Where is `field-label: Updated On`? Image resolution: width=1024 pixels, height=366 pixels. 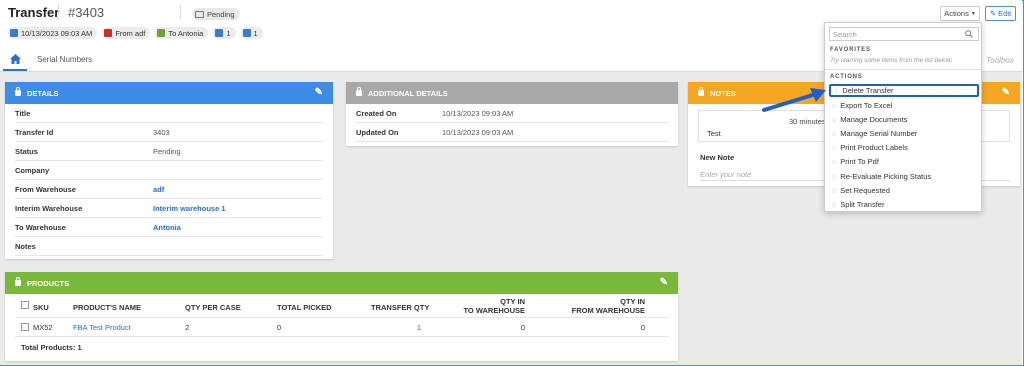 field-label: Updated On is located at coordinates (377, 132).